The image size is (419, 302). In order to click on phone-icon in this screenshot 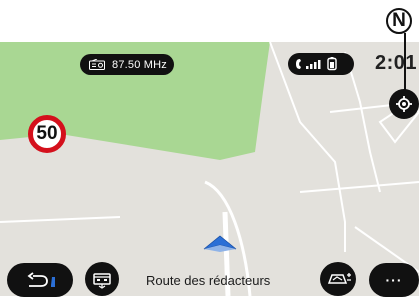, I will do `click(298, 64)`.